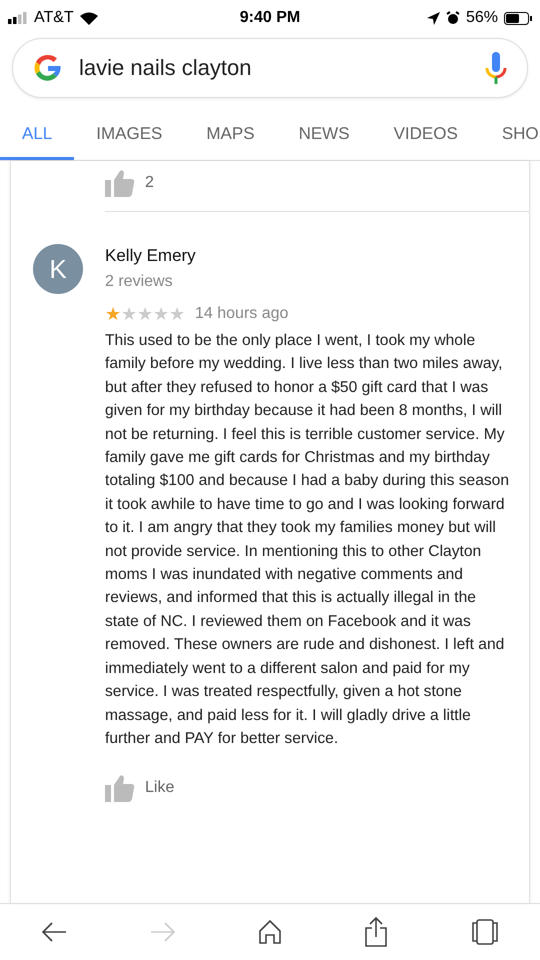 This screenshot has width=540, height=960. What do you see at coordinates (159, 788) in the screenshot?
I see `like-button: Like` at bounding box center [159, 788].